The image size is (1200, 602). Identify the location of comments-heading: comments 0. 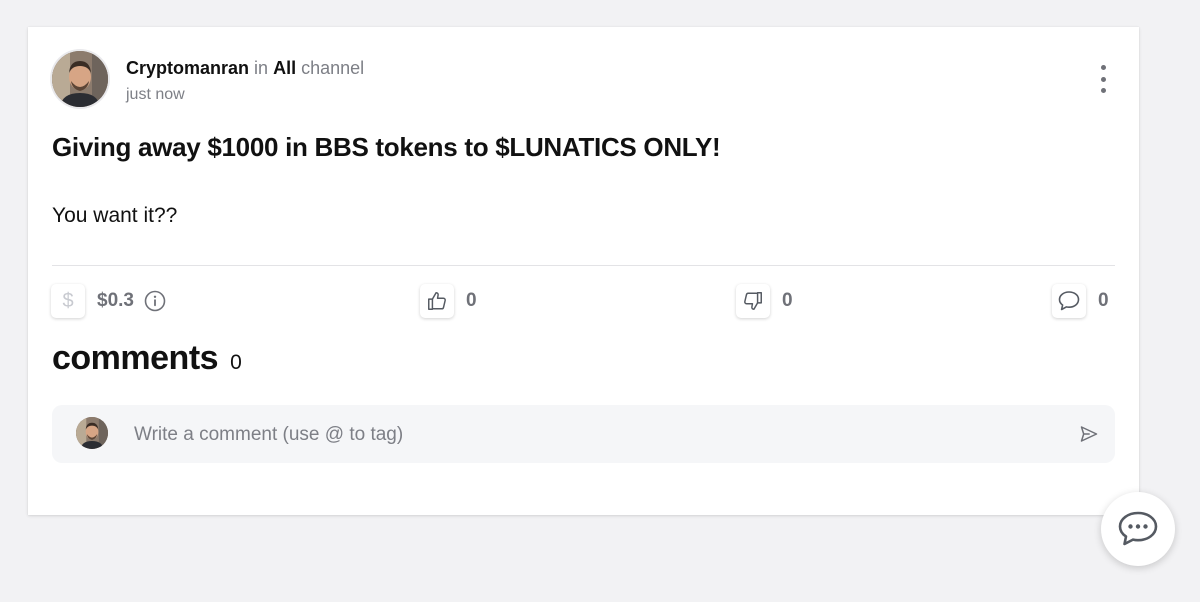
(147, 358).